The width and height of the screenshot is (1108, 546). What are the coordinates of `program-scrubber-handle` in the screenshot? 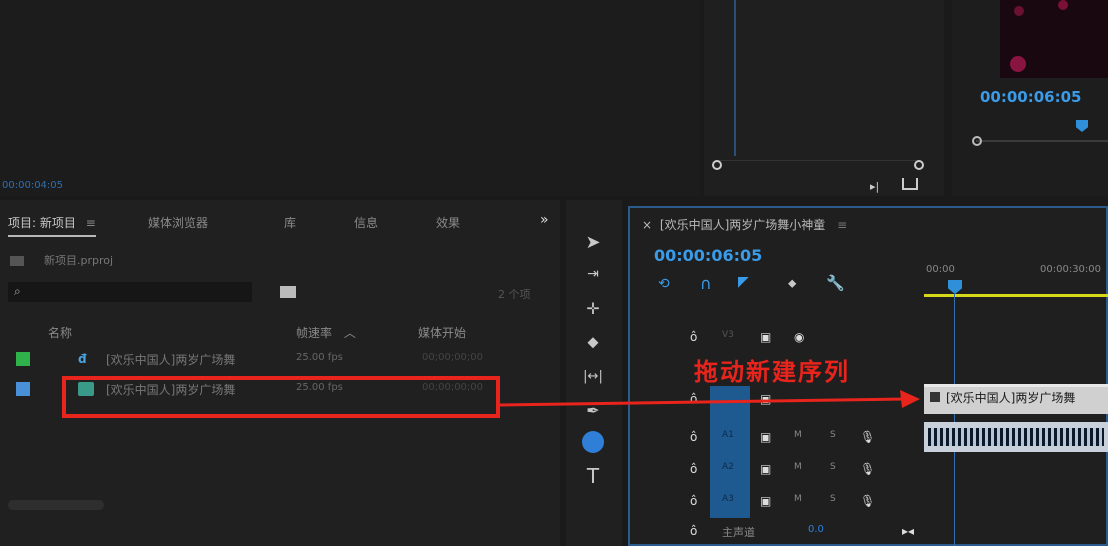 It's located at (977, 141).